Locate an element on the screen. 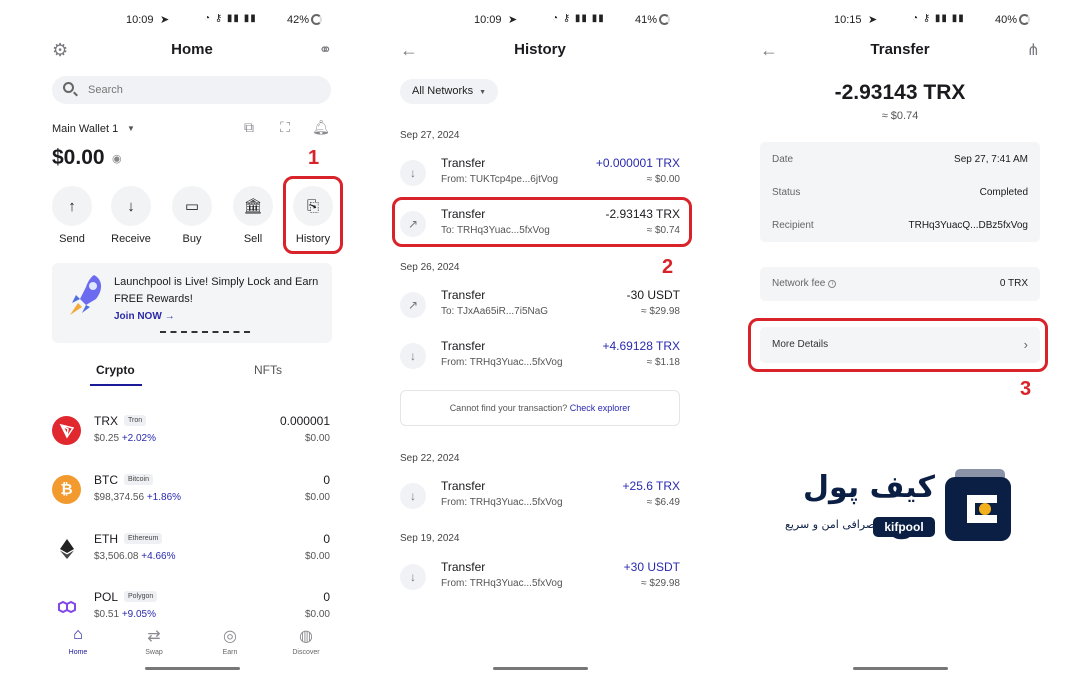 The height and width of the screenshot is (675, 1092). coin-price: $0.25 +2.02% is located at coordinates (125, 438).